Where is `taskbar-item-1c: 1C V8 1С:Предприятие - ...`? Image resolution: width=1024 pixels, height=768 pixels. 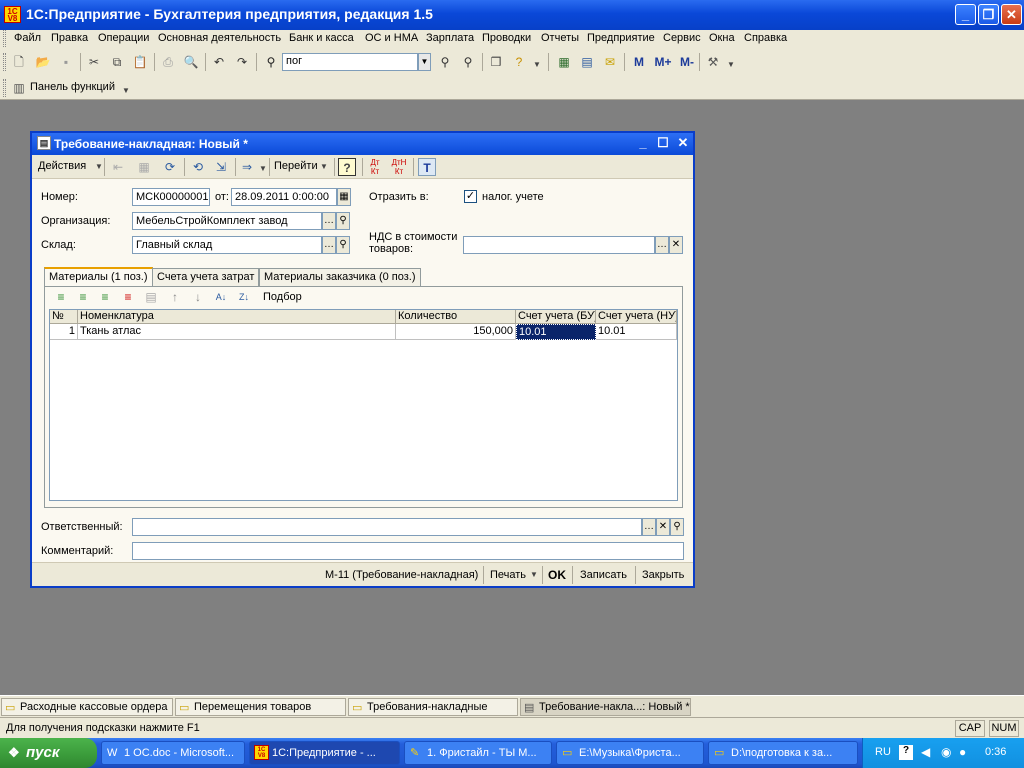
taskbar-item-1c: 1C V8 1С:Предприятие - ... is located at coordinates (324, 753).